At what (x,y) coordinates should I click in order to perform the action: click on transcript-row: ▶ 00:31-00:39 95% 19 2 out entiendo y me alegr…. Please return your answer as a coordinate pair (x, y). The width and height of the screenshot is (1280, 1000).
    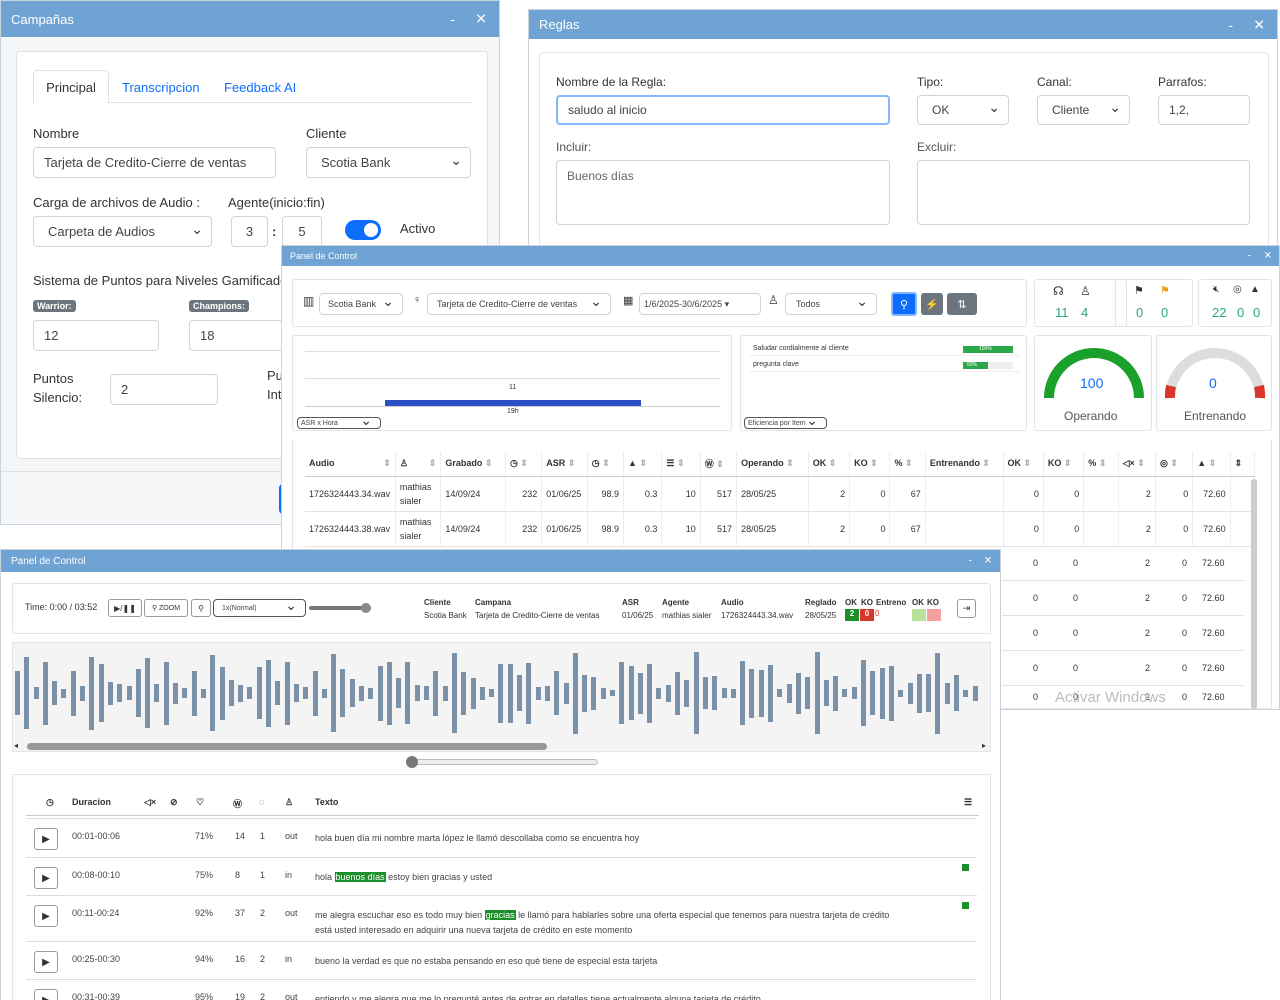
    Looking at the image, I should click on (501, 989).